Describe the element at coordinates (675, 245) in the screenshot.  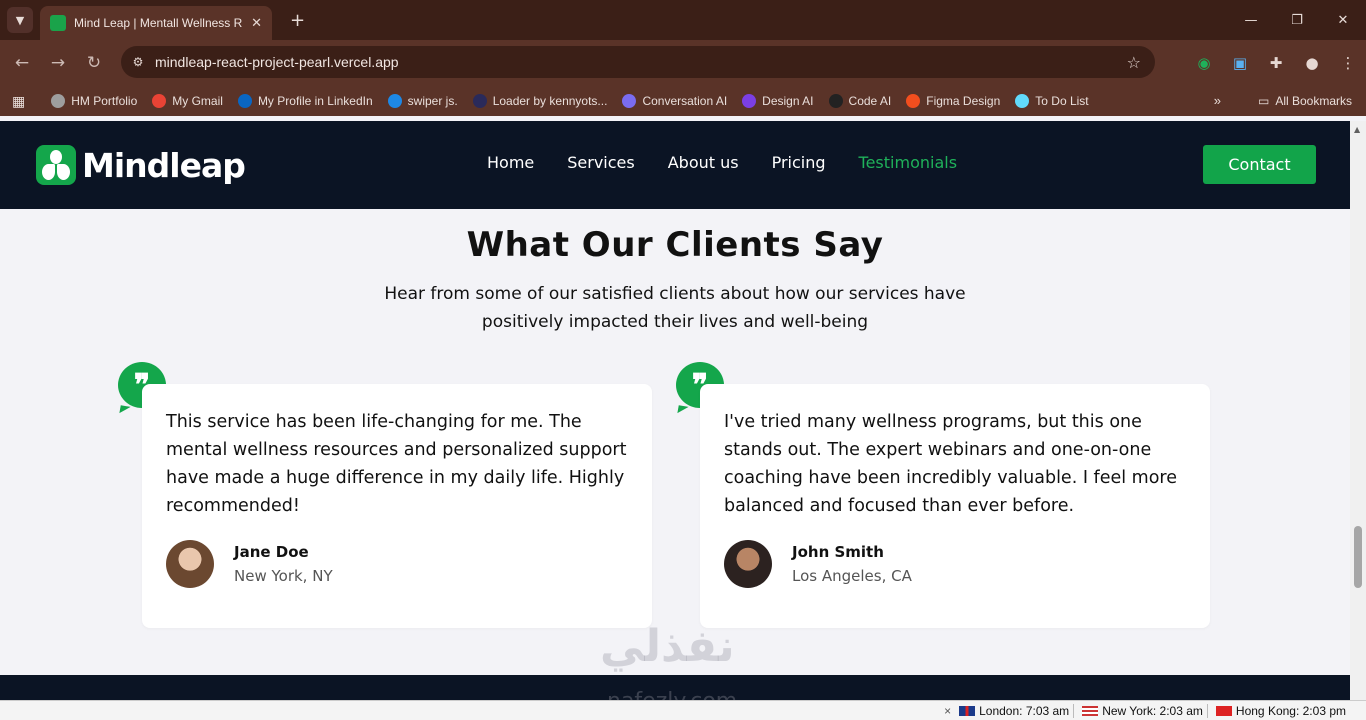
I see `section-title: What Our Clients Say` at that location.